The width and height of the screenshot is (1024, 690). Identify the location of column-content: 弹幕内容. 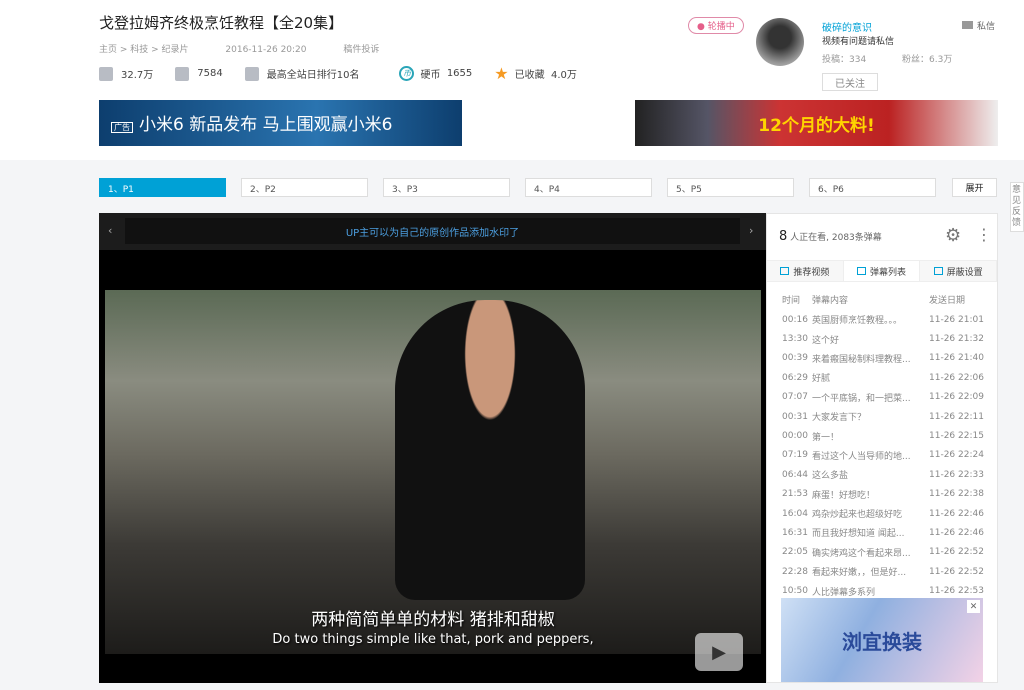
(870, 299).